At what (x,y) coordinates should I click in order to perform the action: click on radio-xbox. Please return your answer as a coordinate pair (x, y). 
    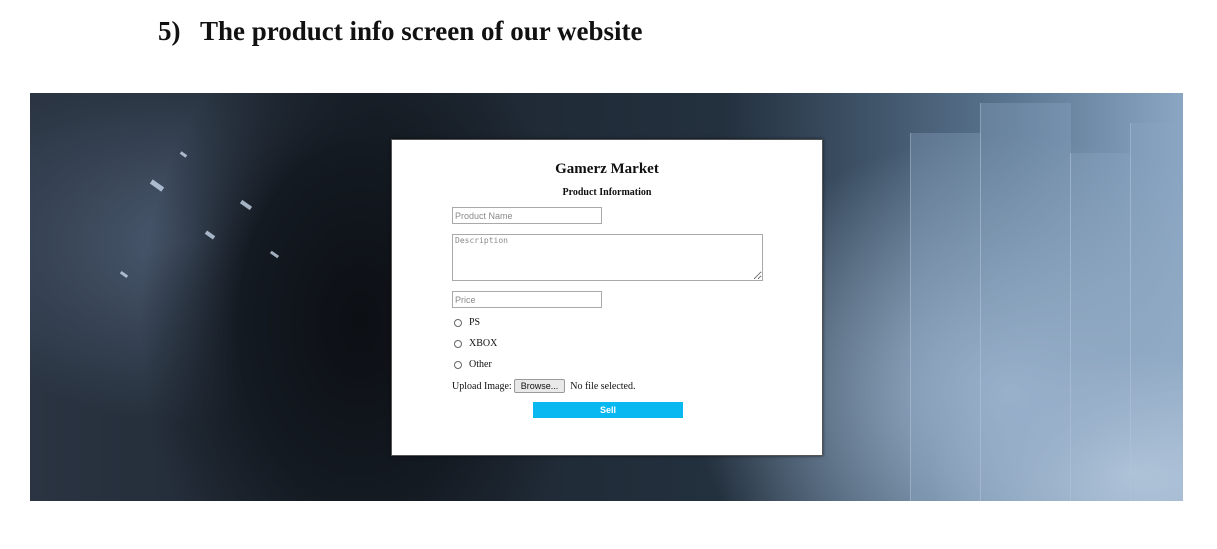
    Looking at the image, I should click on (458, 343).